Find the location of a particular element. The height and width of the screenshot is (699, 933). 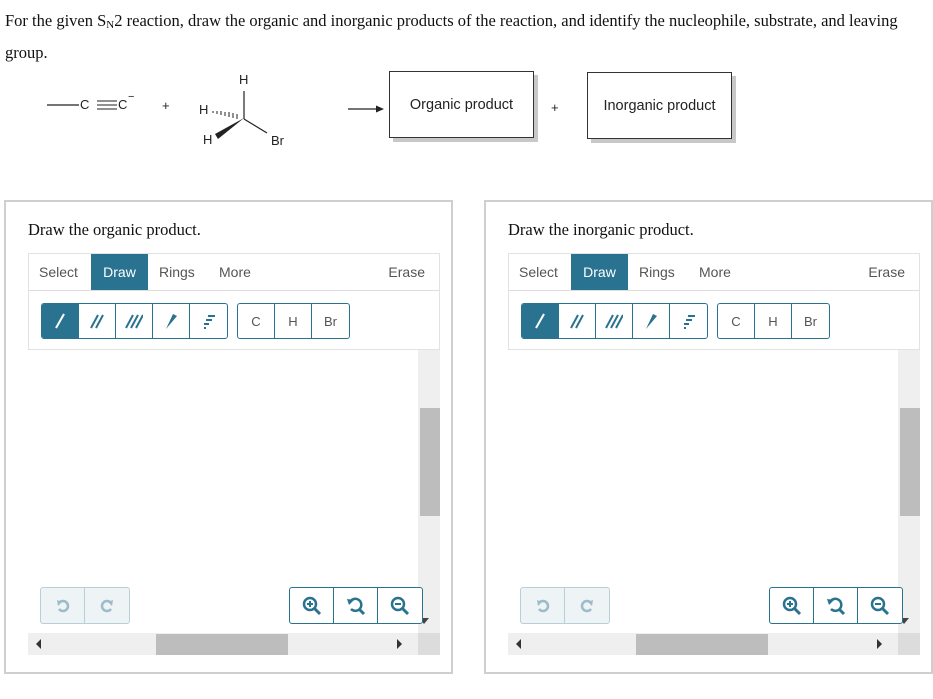

hashed-bond is located at coordinates (225, 115).